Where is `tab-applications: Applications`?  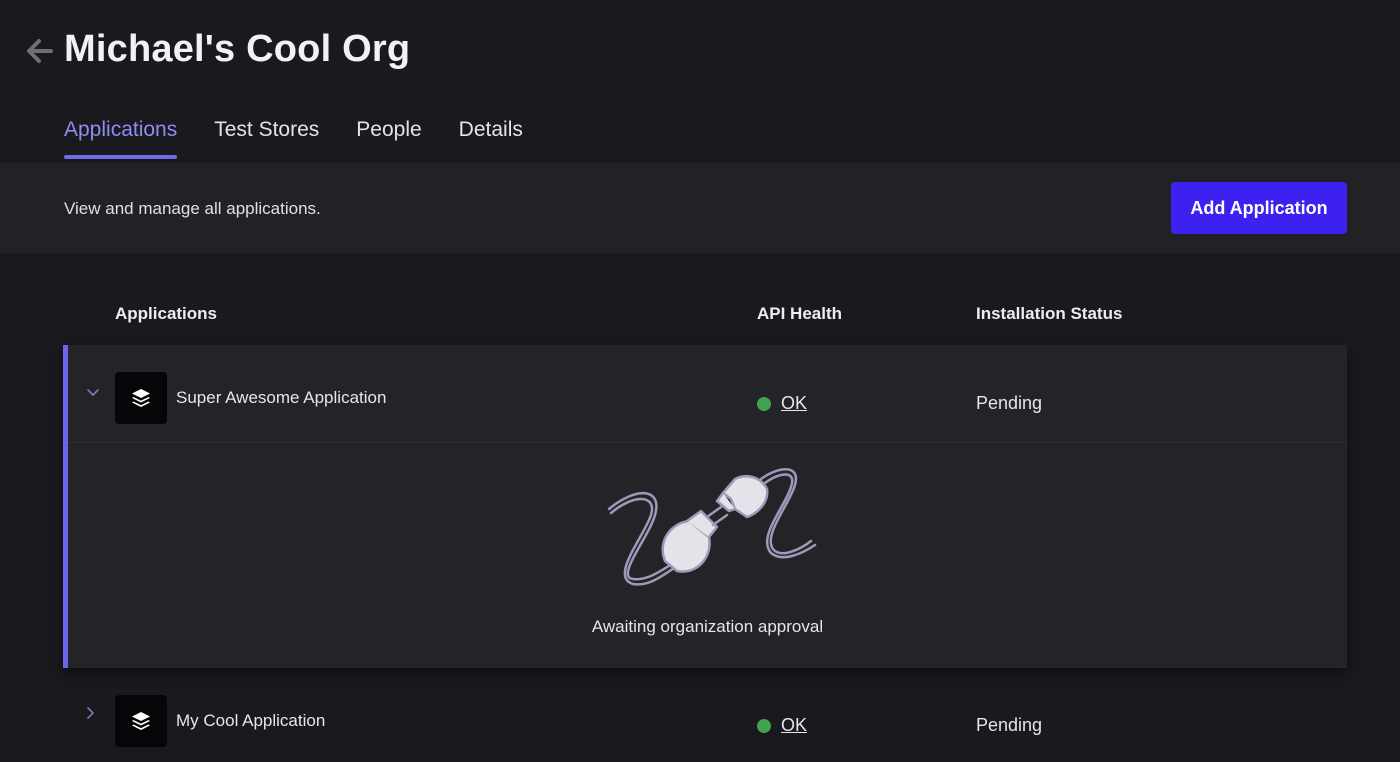 tab-applications: Applications is located at coordinates (121, 138).